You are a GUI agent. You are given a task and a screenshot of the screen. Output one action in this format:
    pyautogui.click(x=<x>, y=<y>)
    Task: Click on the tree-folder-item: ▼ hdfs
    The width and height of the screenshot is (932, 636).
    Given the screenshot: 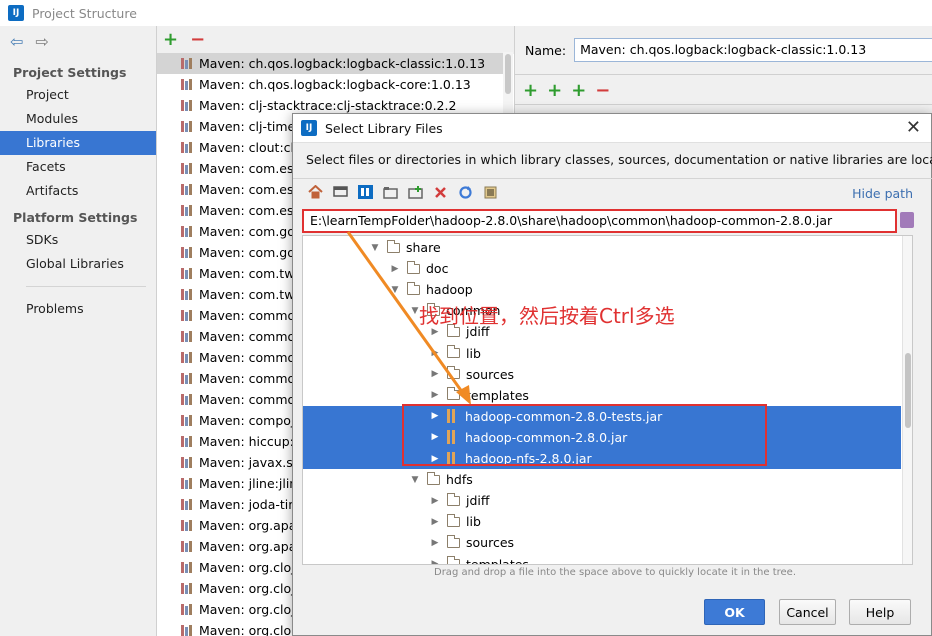 What is the action you would take?
    pyautogui.click(x=602, y=479)
    